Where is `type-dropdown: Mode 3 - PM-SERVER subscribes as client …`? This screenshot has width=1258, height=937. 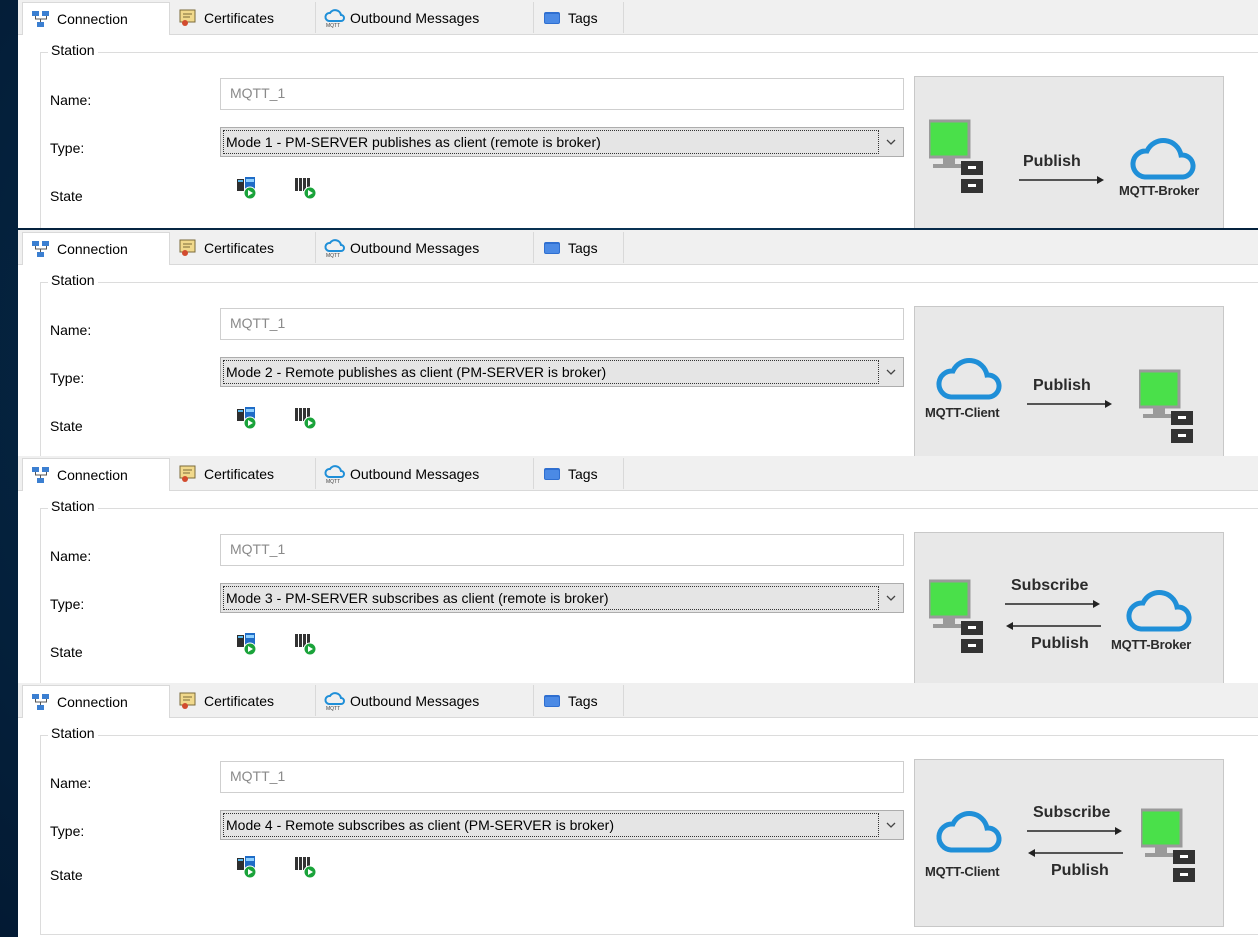
type-dropdown: Mode 3 - PM-SERVER subscribes as client … is located at coordinates (562, 598).